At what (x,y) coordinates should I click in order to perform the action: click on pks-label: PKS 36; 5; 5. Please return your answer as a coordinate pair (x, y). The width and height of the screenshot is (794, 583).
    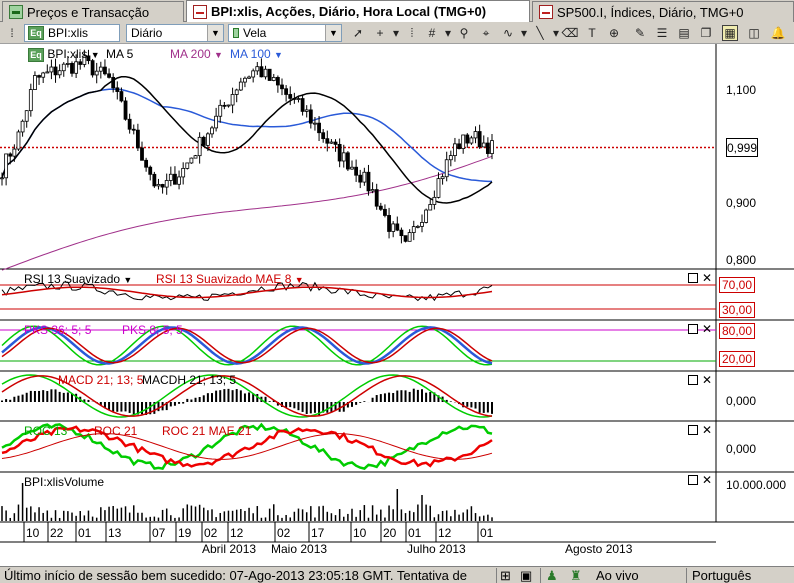
    Looking at the image, I should click on (58, 330).